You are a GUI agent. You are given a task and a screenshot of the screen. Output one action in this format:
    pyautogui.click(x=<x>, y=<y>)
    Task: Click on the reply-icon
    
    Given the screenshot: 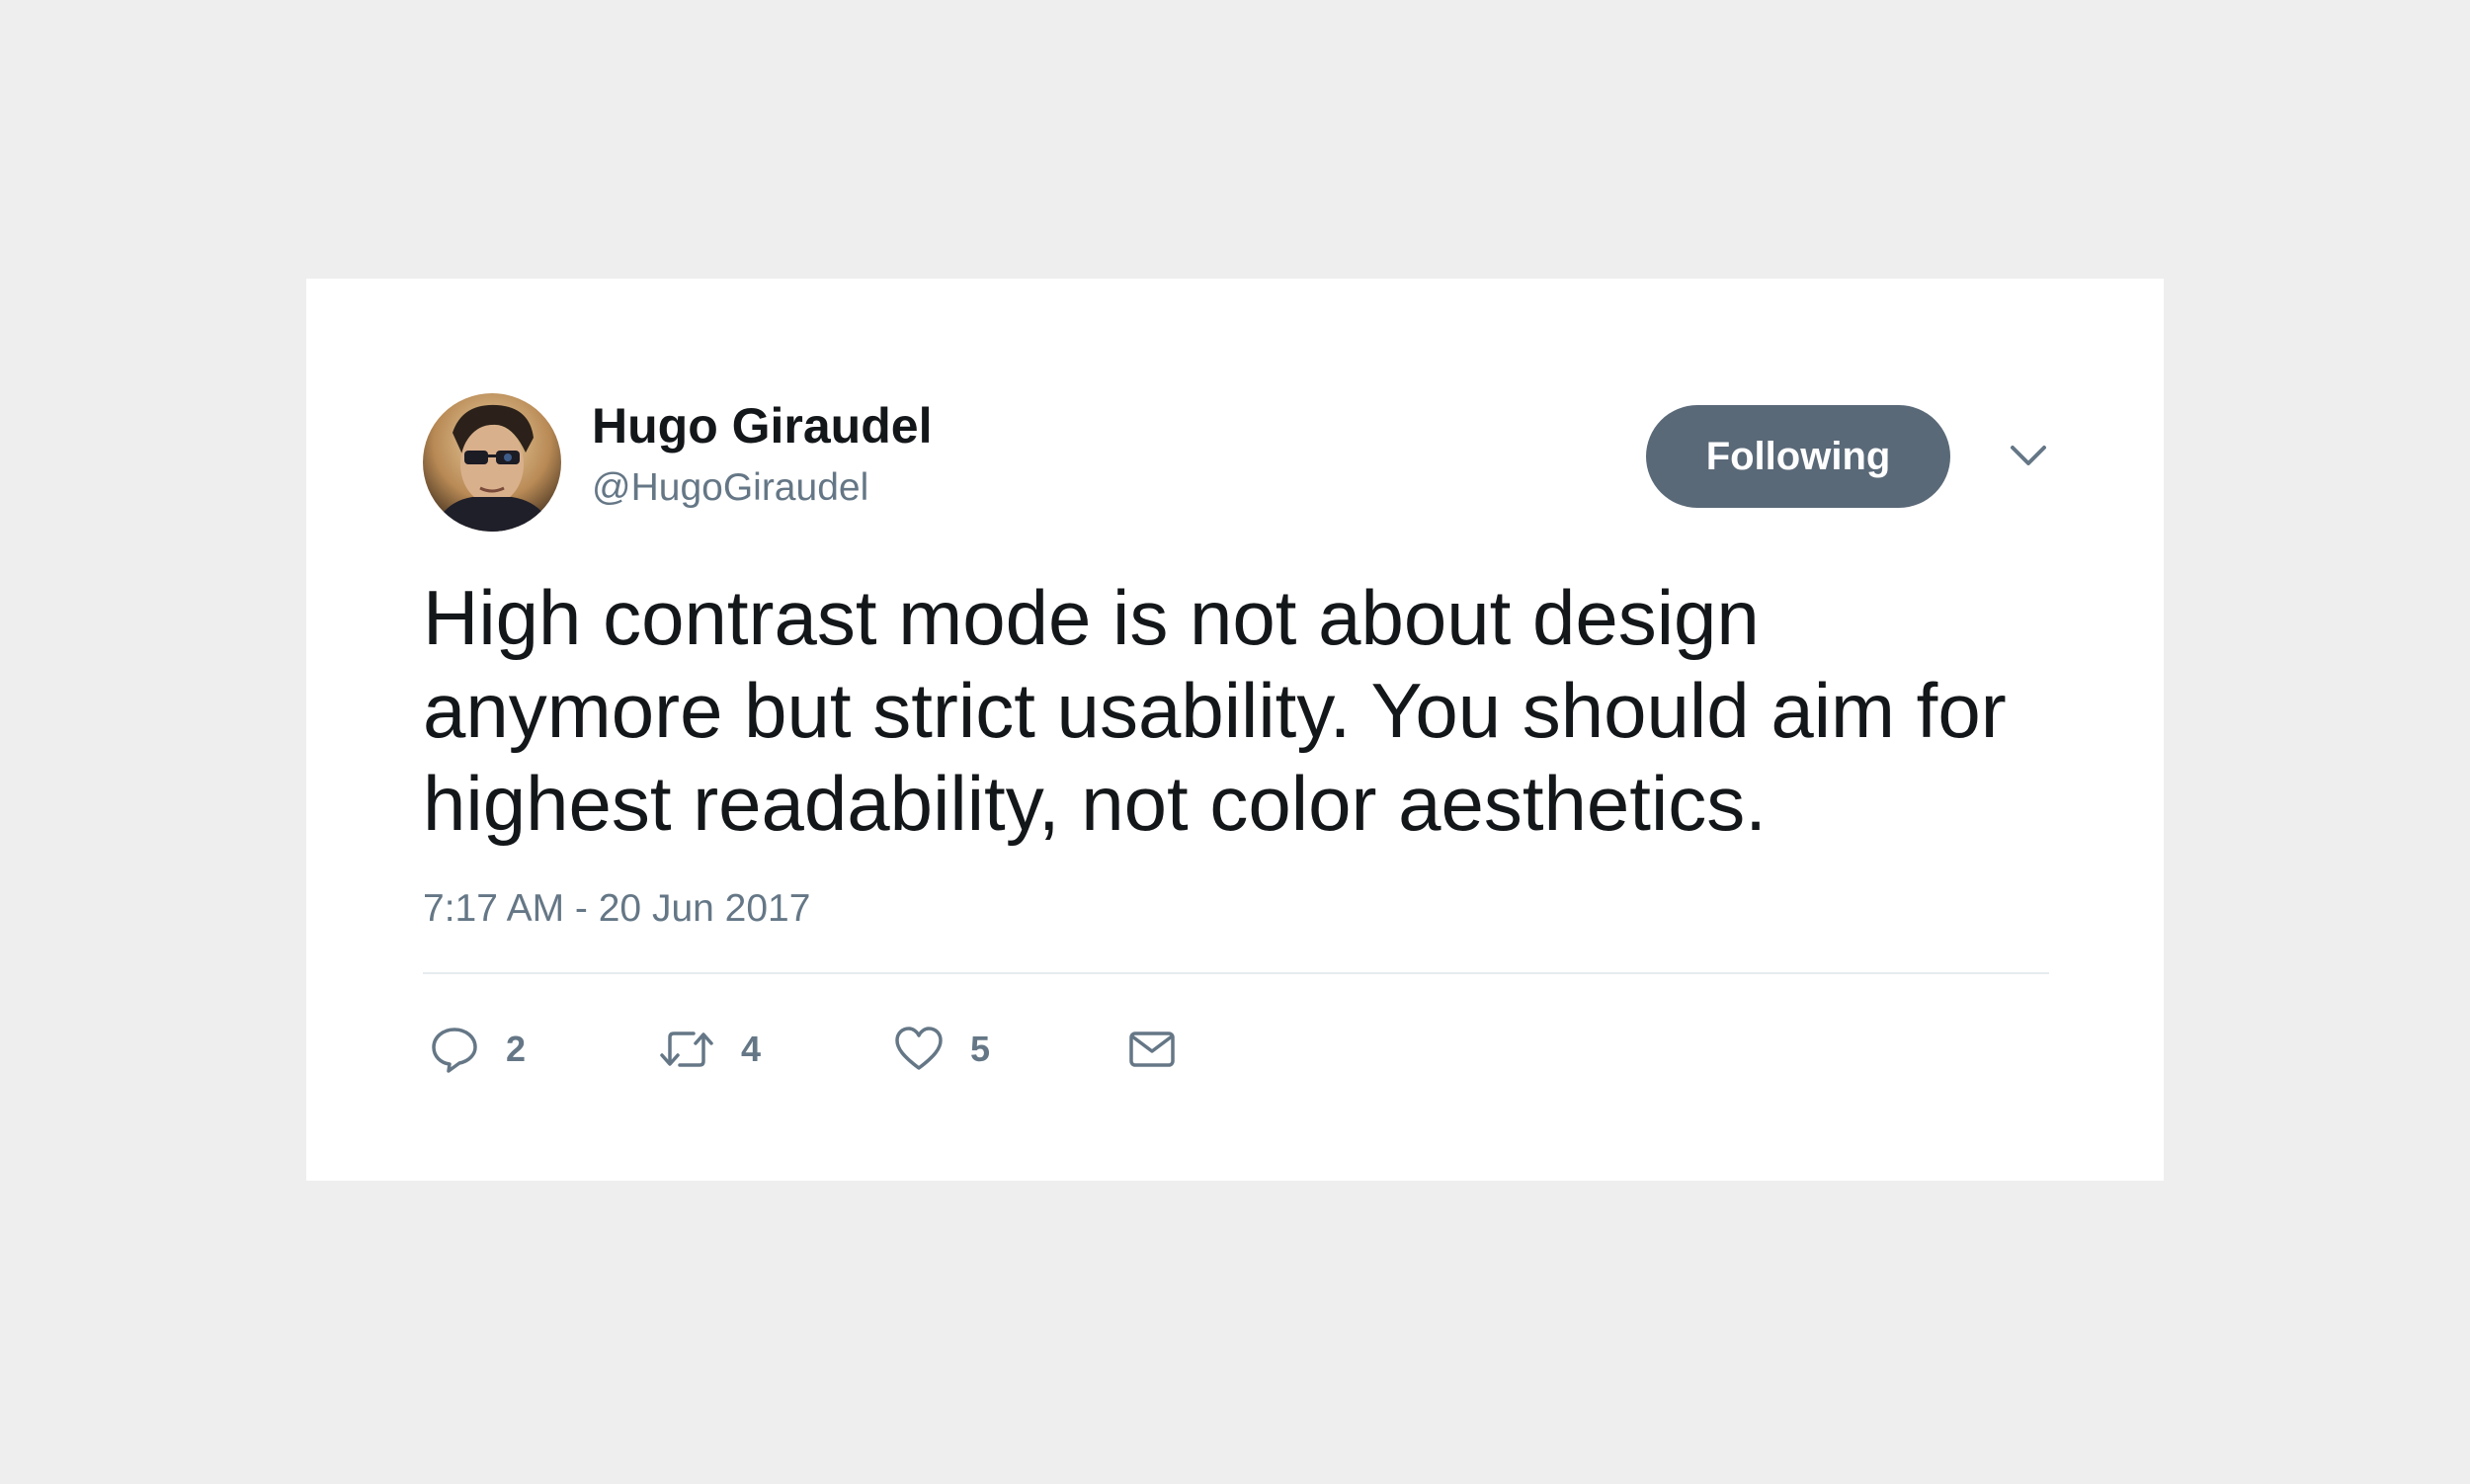 What is the action you would take?
    pyautogui.click(x=454, y=1050)
    